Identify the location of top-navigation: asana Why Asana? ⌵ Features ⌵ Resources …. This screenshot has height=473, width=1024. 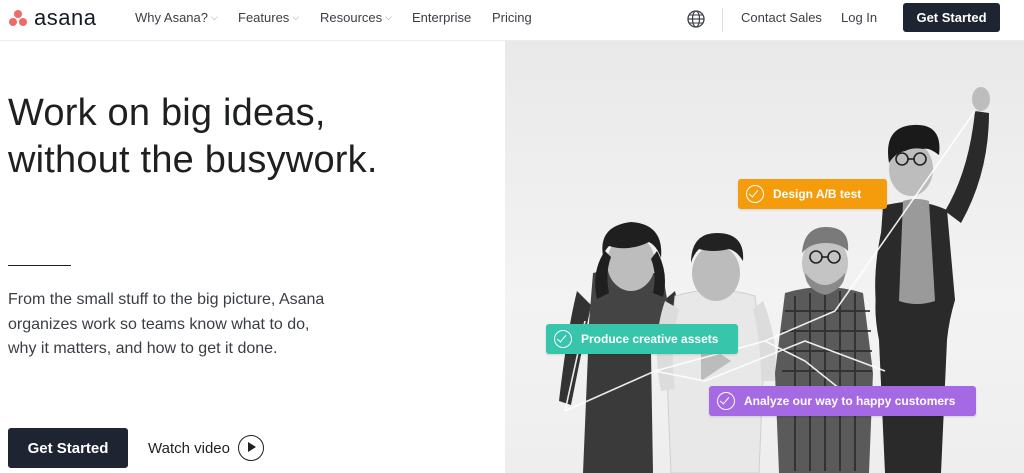
(512, 20).